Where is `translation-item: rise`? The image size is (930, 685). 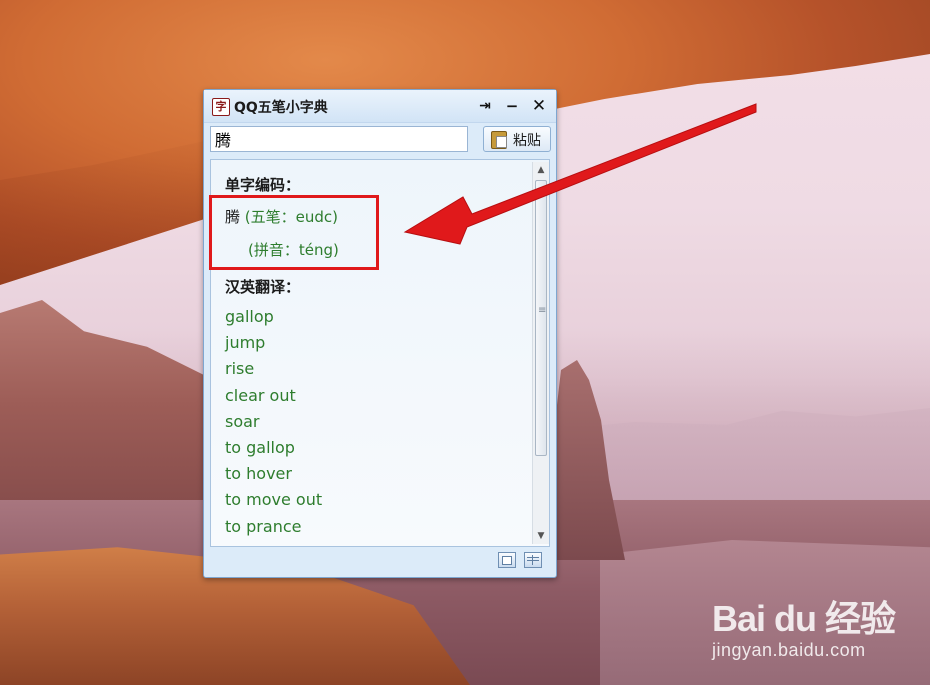
translation-item: rise is located at coordinates (273, 369).